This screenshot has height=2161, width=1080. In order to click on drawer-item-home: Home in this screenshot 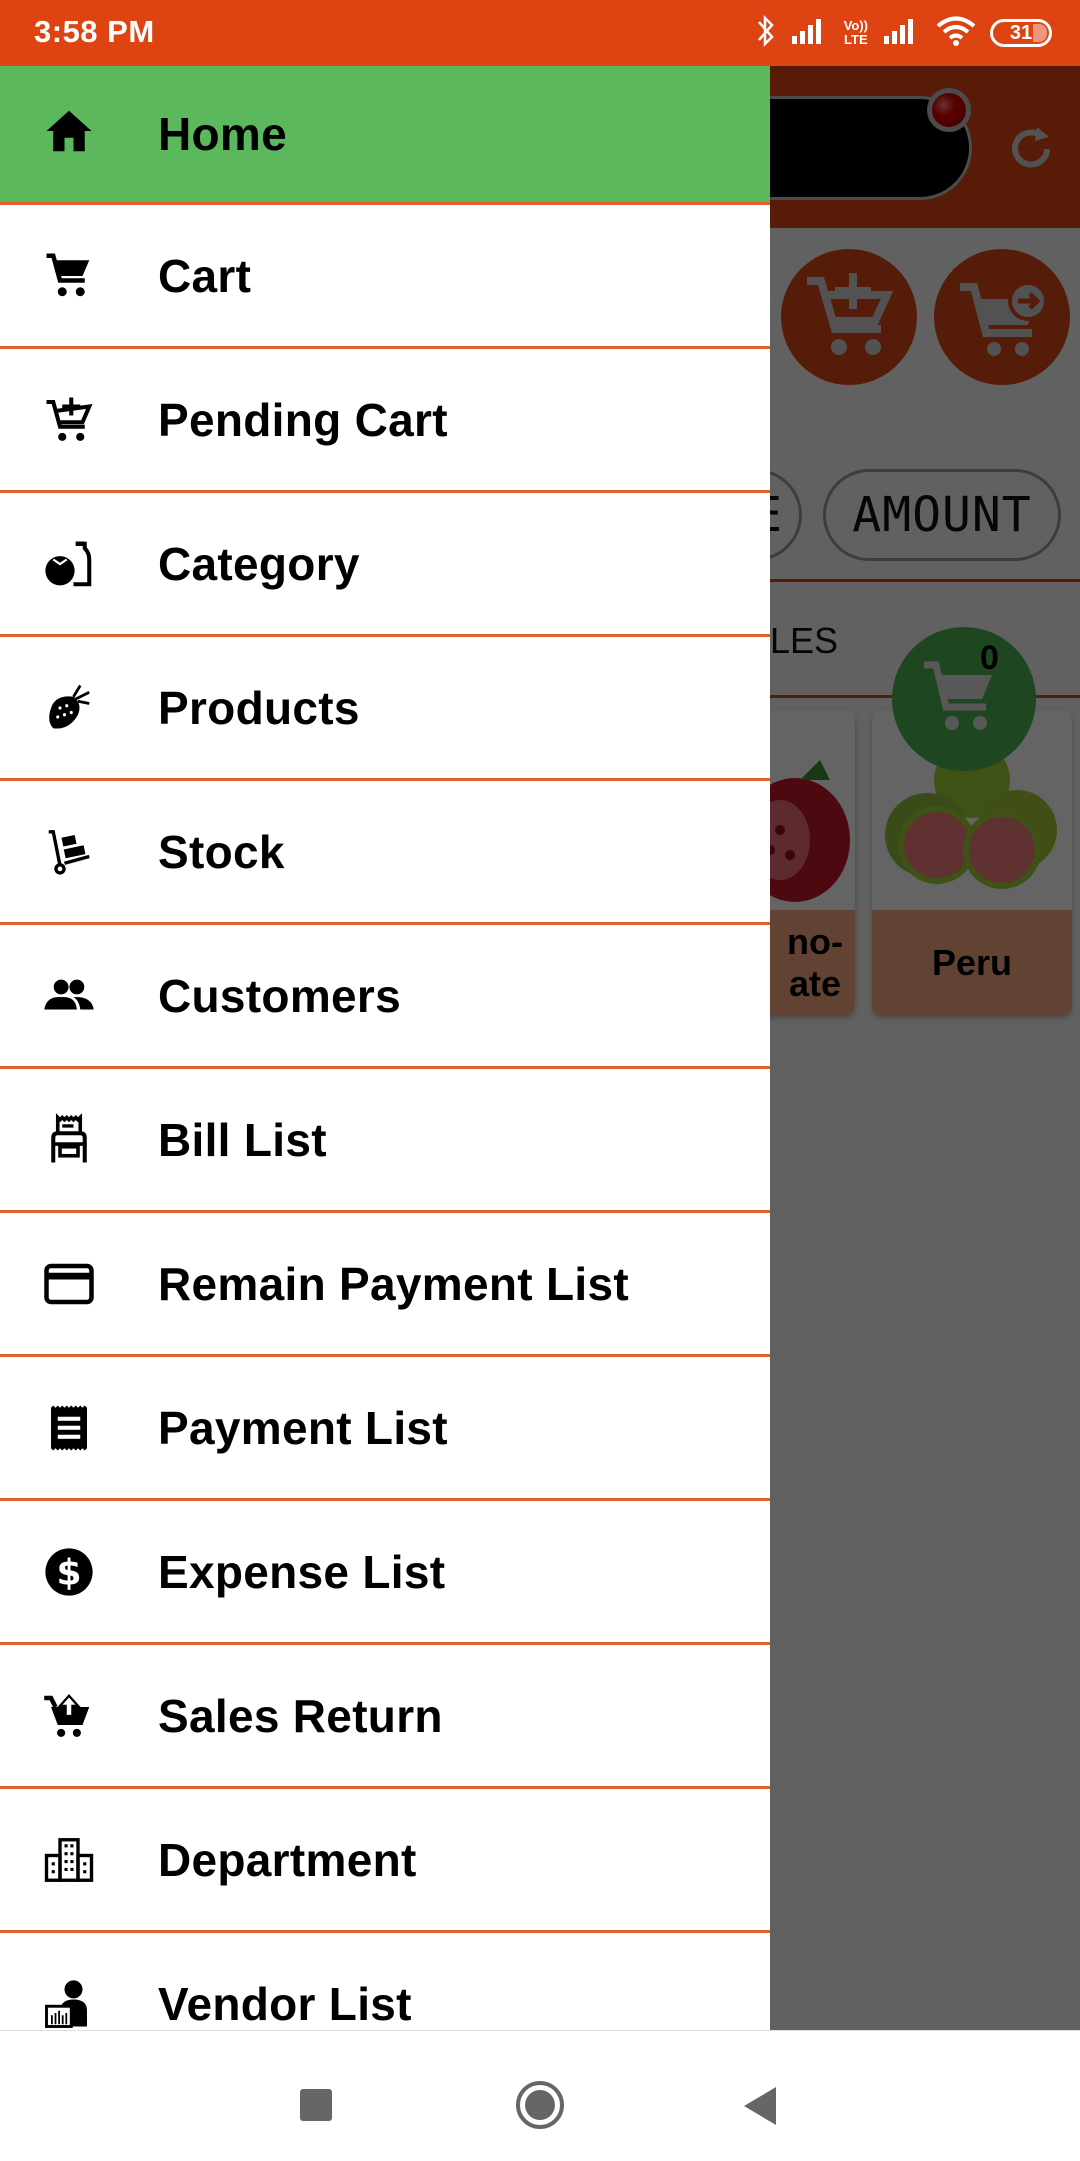, I will do `click(385, 135)`.